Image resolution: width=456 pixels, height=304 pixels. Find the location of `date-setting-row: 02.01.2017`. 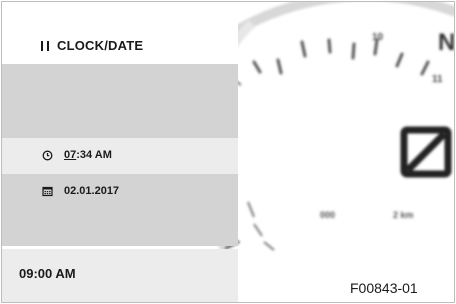

date-setting-row: 02.01.2017 is located at coordinates (120, 192).